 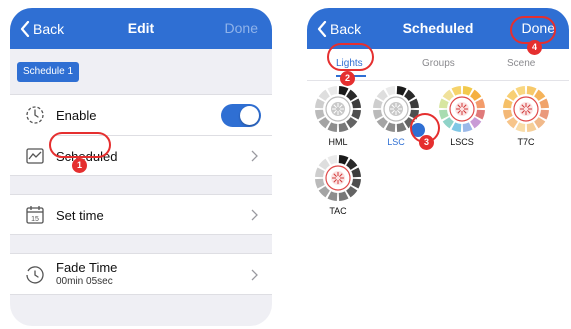 What do you see at coordinates (35, 156) in the screenshot?
I see `chart-icon` at bounding box center [35, 156].